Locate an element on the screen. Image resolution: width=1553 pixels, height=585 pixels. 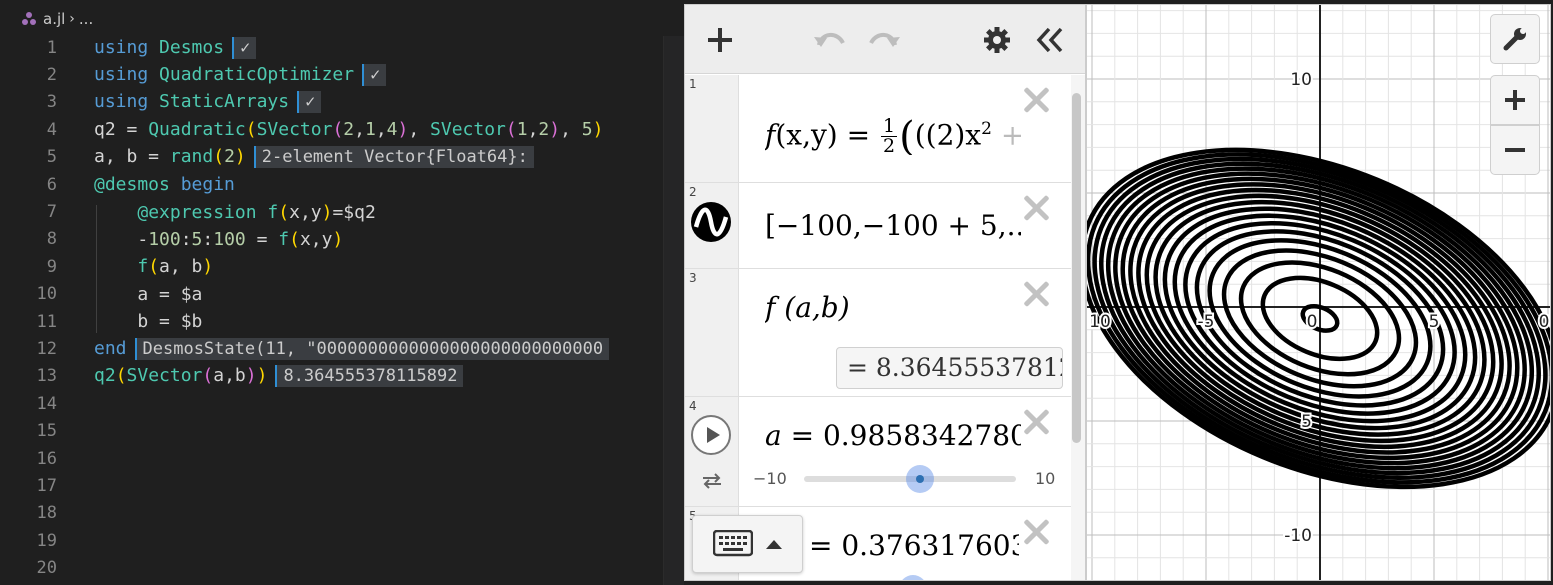
code-text: a, b = rand(2) 2-element Vector{Float64}: is located at coordinates (314, 157).